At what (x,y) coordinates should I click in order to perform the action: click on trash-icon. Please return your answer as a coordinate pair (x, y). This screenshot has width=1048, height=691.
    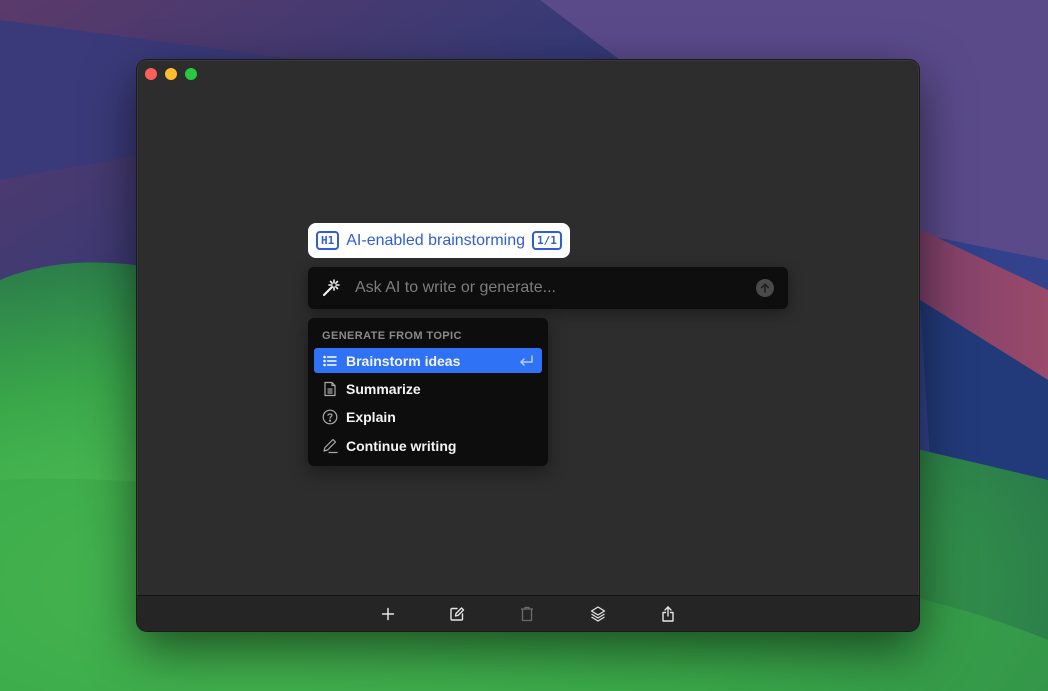
    Looking at the image, I should click on (527, 614).